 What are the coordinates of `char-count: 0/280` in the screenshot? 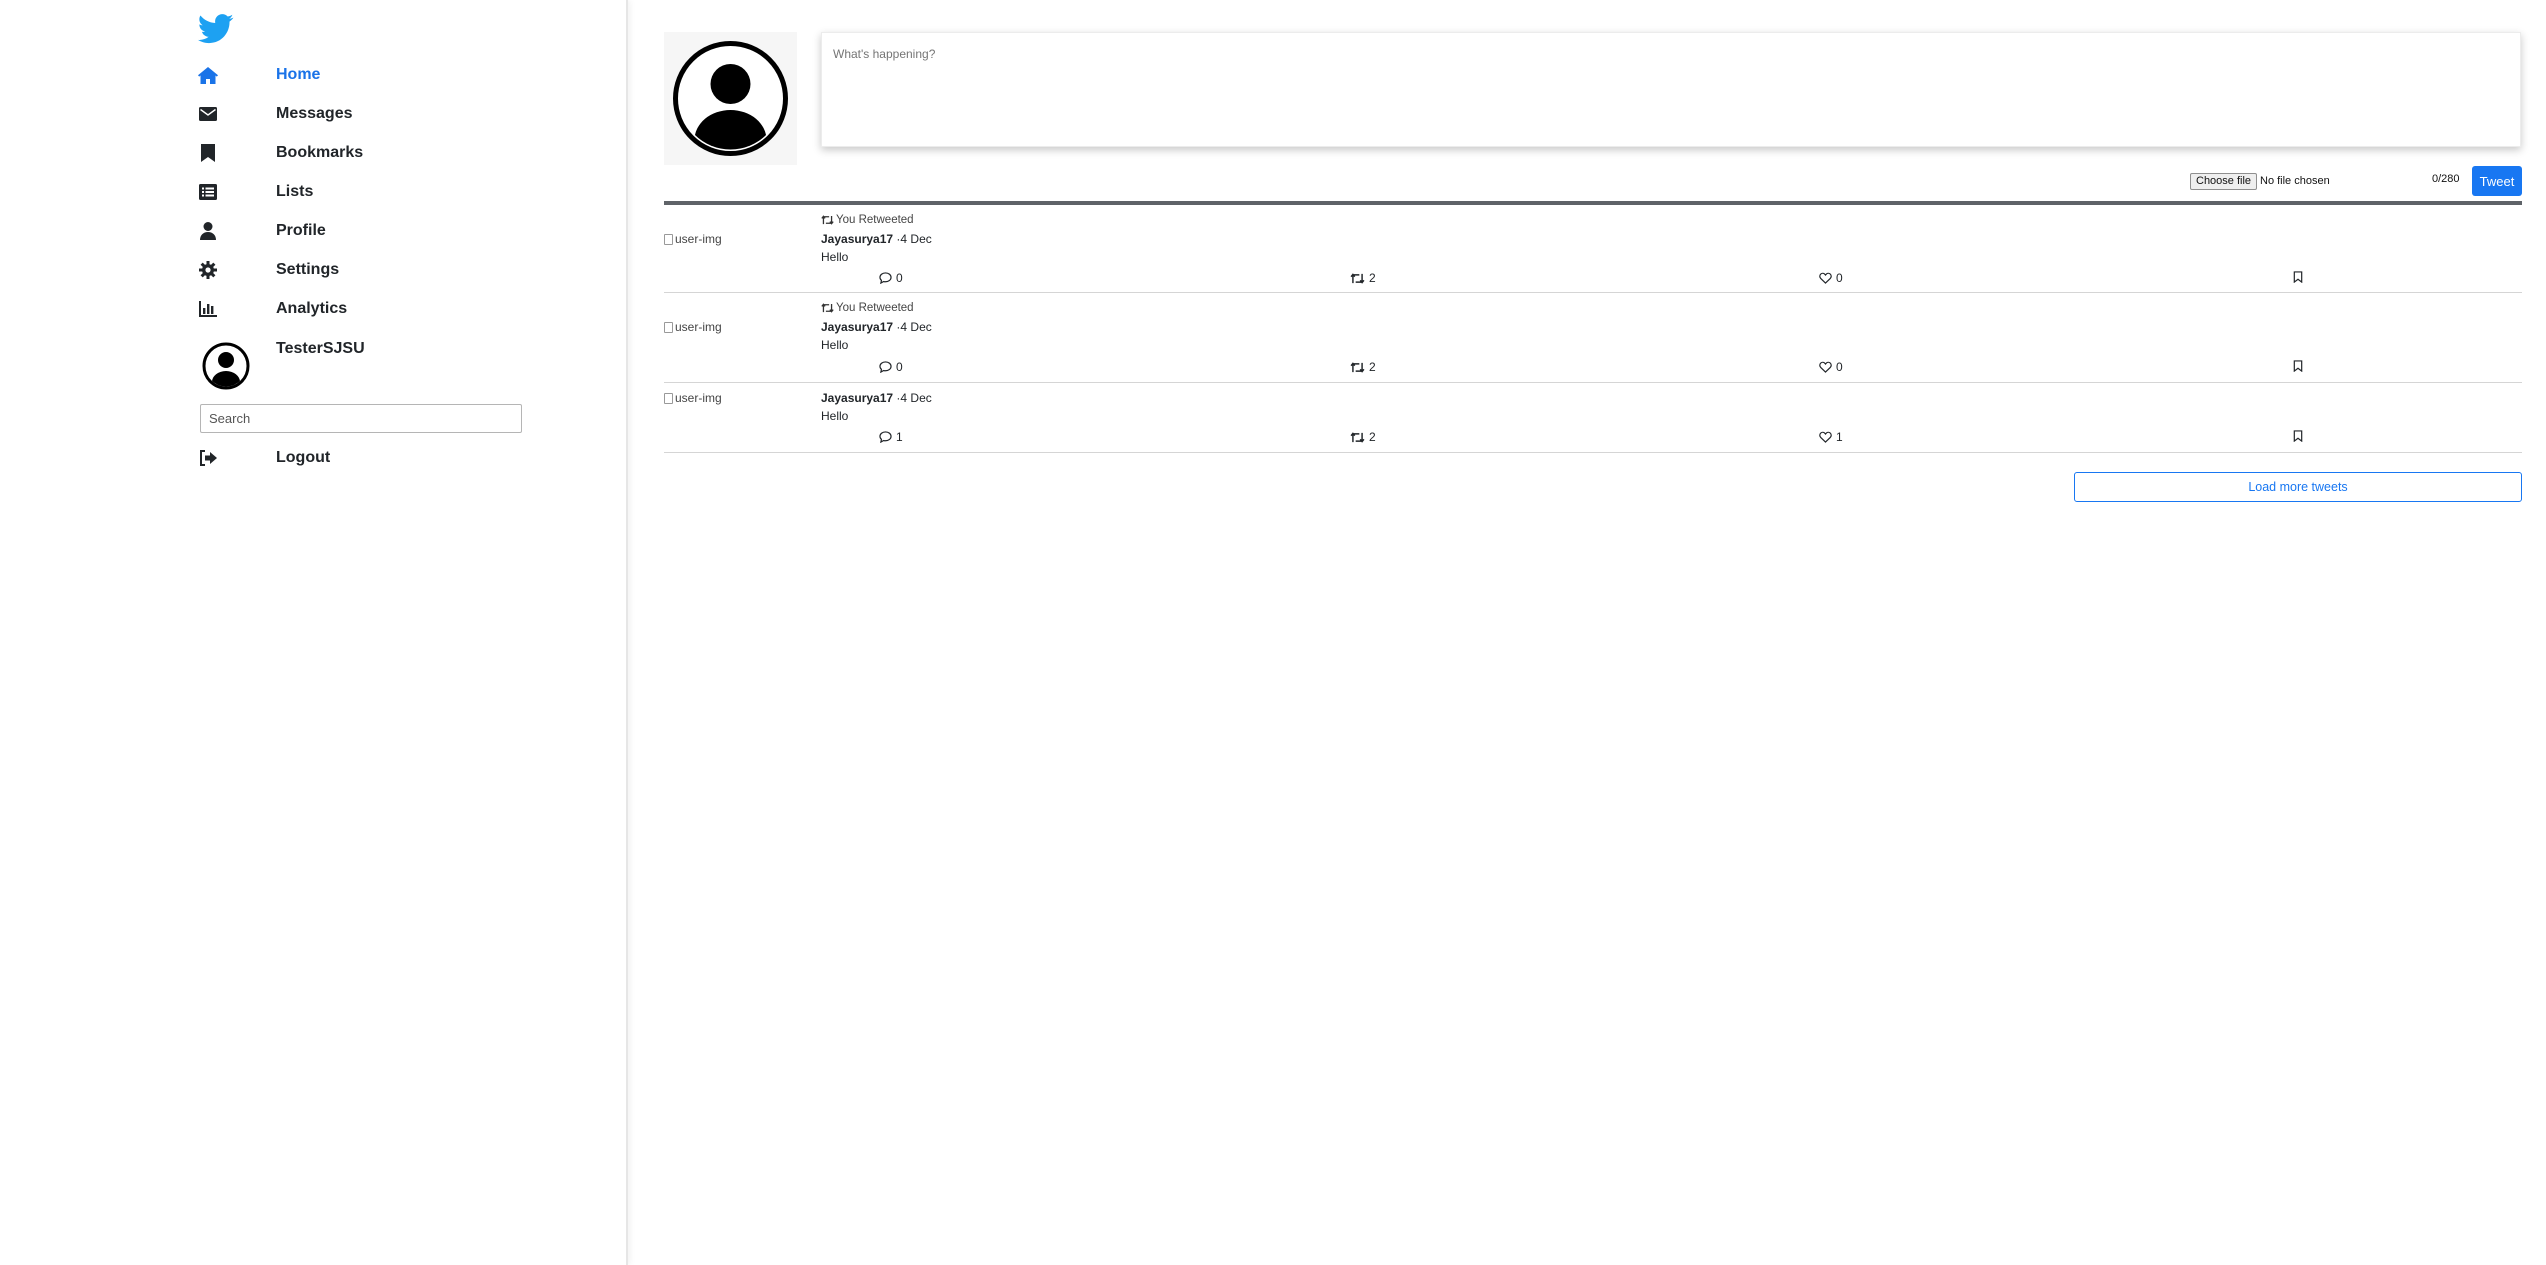 It's located at (2446, 179).